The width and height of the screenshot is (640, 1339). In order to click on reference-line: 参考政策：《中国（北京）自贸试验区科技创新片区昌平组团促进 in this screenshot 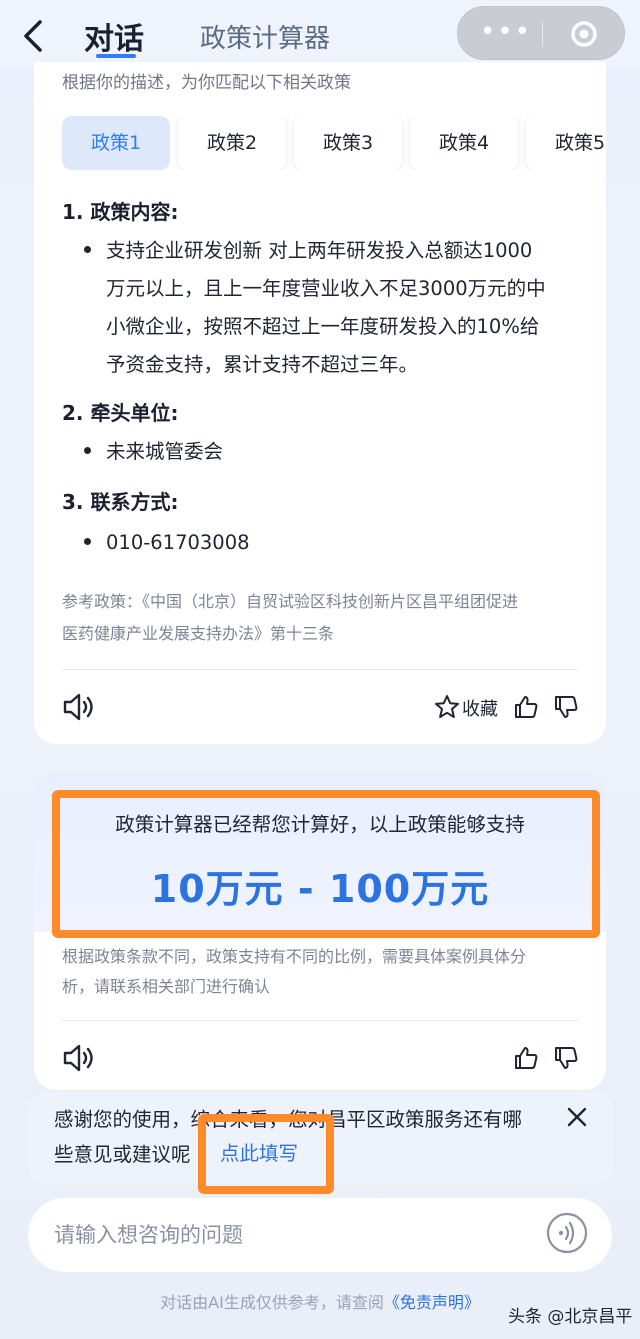, I will do `click(290, 601)`.